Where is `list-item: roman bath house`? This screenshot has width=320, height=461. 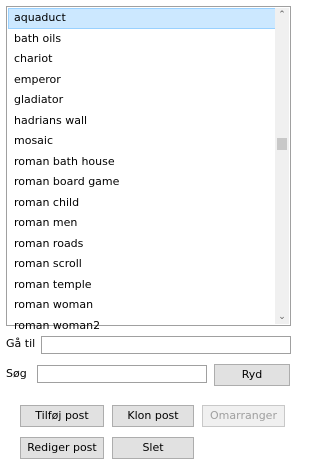
list-item: roman bath house is located at coordinates (142, 162).